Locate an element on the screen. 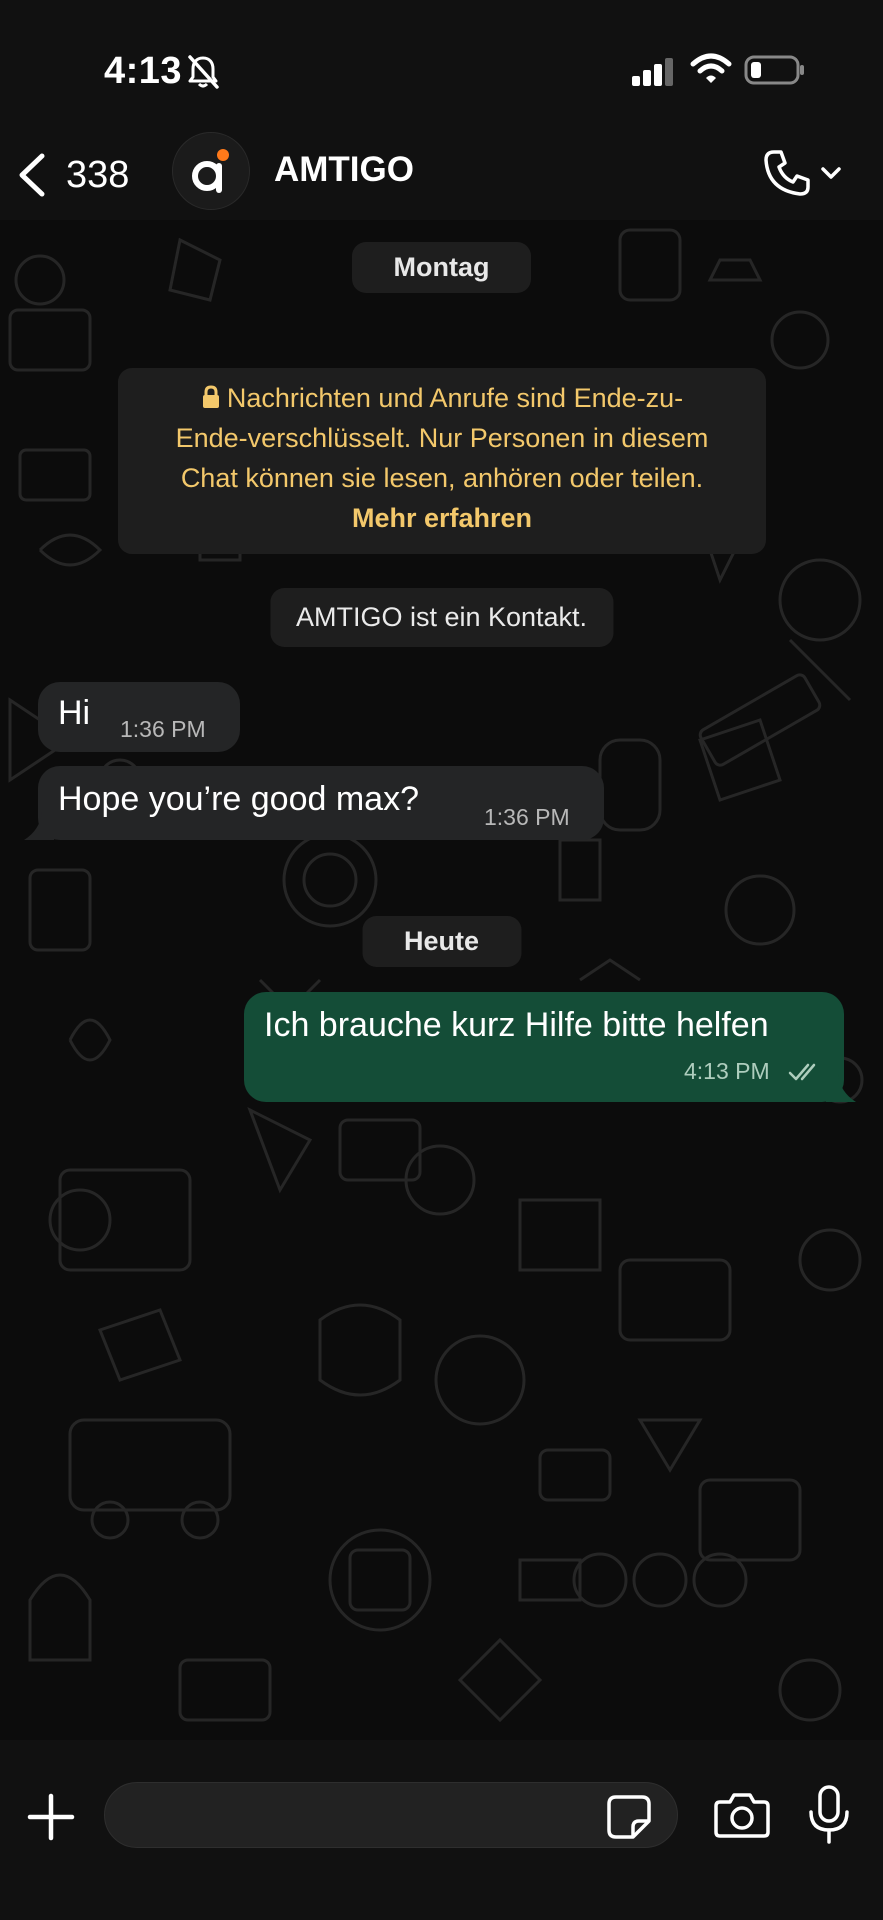 The width and height of the screenshot is (883, 1920). status-bar: 4:13 is located at coordinates (441, 65).